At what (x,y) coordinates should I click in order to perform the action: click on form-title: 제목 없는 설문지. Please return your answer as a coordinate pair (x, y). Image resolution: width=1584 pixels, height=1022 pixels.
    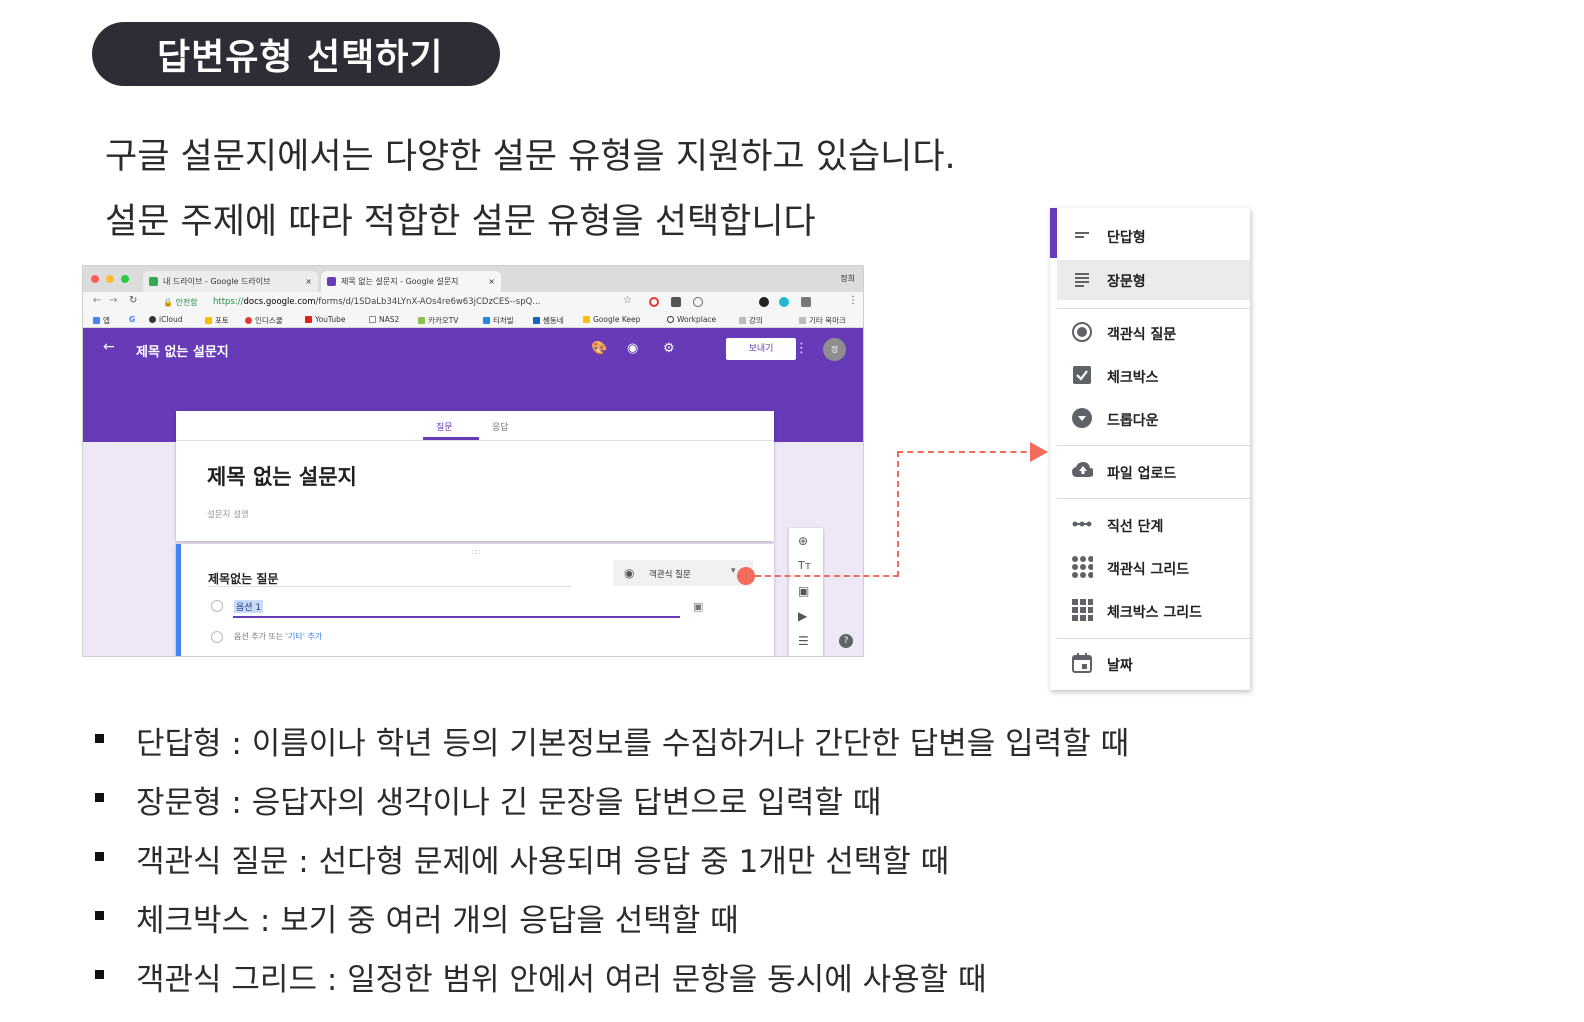
    Looking at the image, I should click on (282, 476).